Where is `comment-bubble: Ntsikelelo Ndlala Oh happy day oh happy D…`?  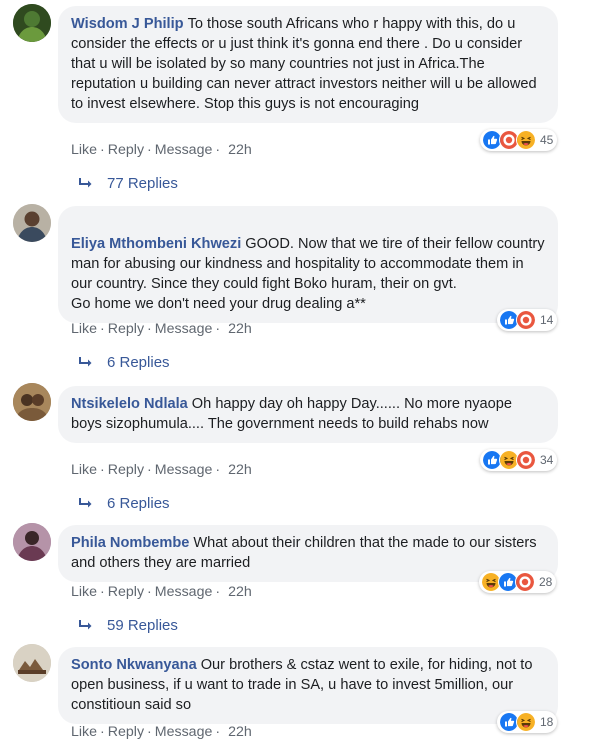 comment-bubble: Ntsikelelo Ndlala Oh happy day oh happy D… is located at coordinates (308, 414).